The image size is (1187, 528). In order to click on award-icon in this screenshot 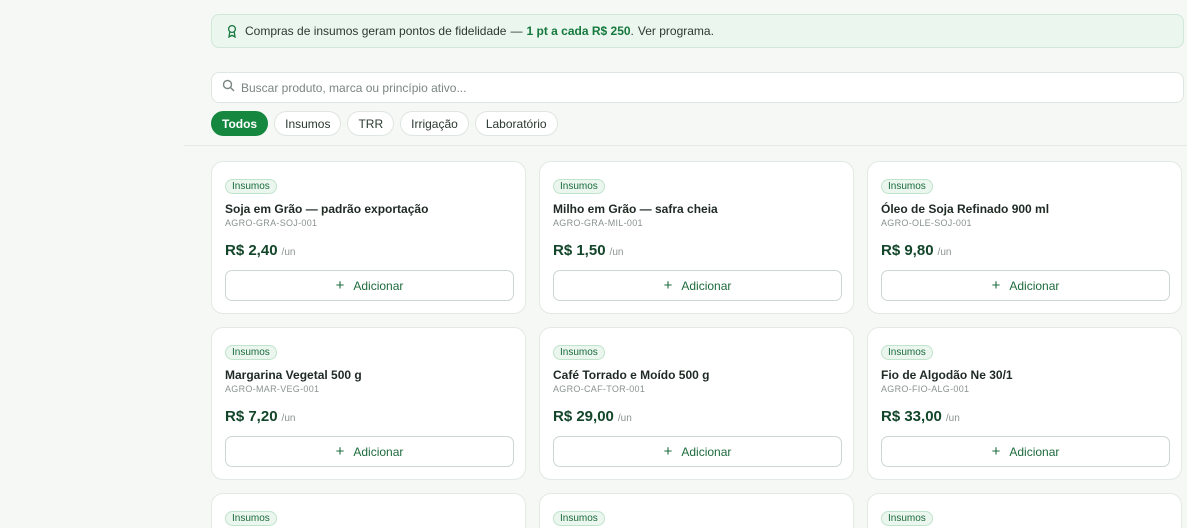, I will do `click(232, 31)`.